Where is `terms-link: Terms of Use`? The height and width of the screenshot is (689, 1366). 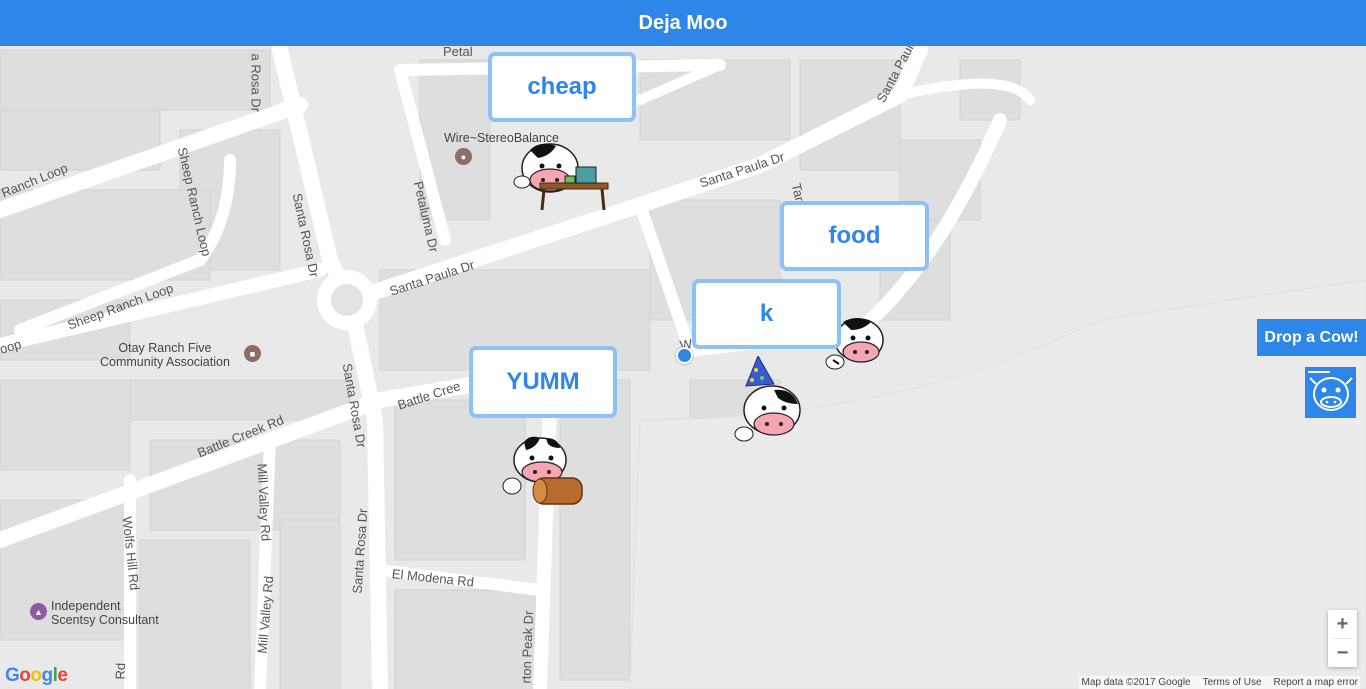
terms-link: Terms of Use is located at coordinates (1232, 682).